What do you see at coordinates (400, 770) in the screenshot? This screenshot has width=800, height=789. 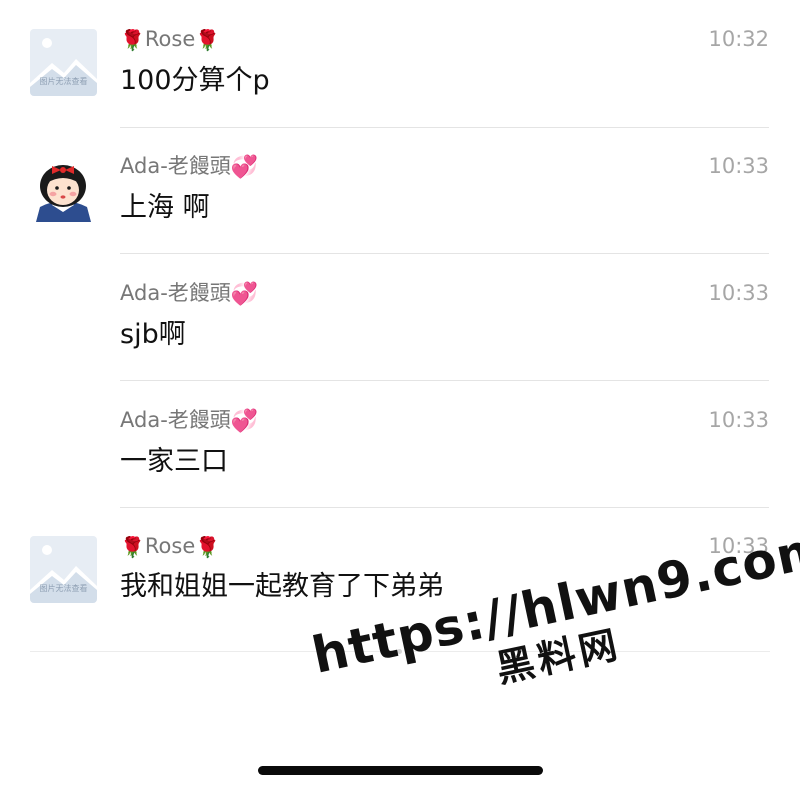 I see `home-indicator` at bounding box center [400, 770].